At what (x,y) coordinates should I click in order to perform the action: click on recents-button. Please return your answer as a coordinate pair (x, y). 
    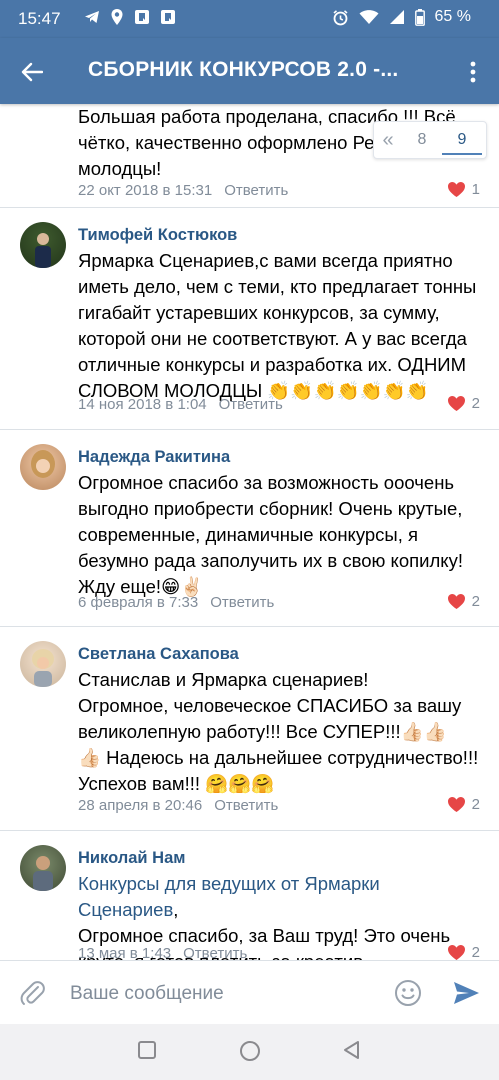
    Looking at the image, I should click on (147, 1052).